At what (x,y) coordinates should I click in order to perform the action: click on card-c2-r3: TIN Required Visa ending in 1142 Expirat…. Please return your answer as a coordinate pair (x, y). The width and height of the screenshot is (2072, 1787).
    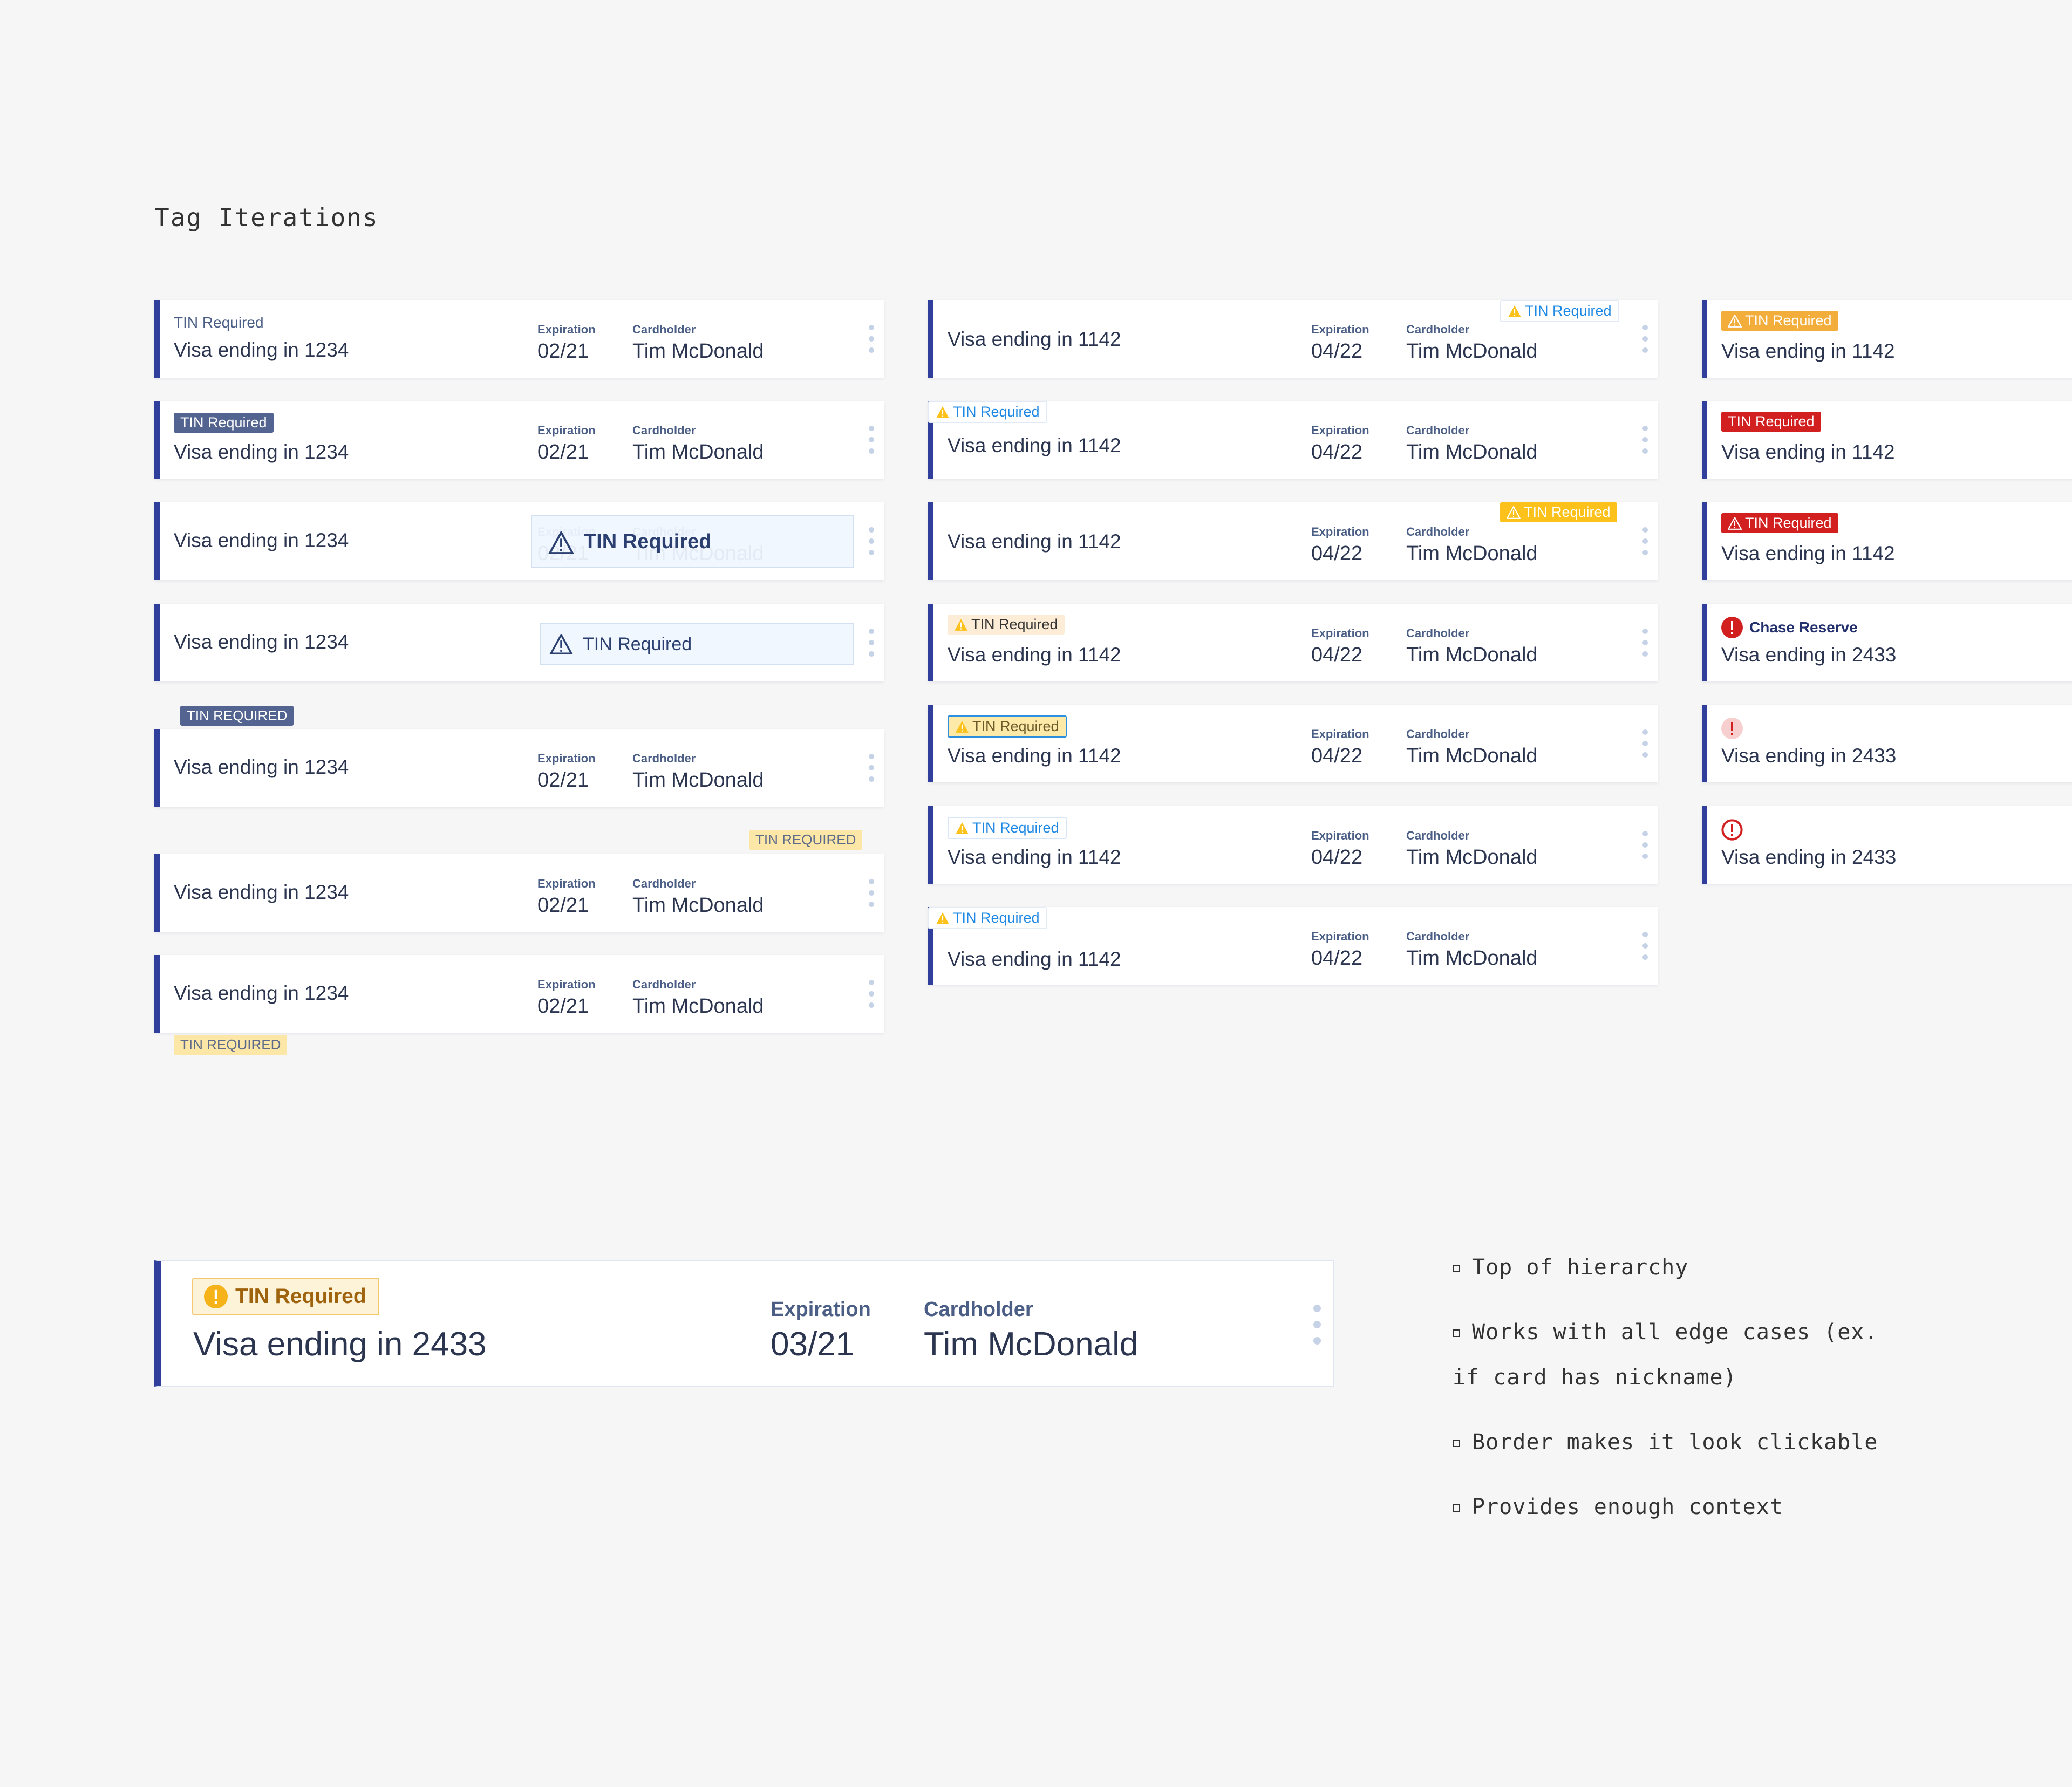
    Looking at the image, I should click on (1293, 541).